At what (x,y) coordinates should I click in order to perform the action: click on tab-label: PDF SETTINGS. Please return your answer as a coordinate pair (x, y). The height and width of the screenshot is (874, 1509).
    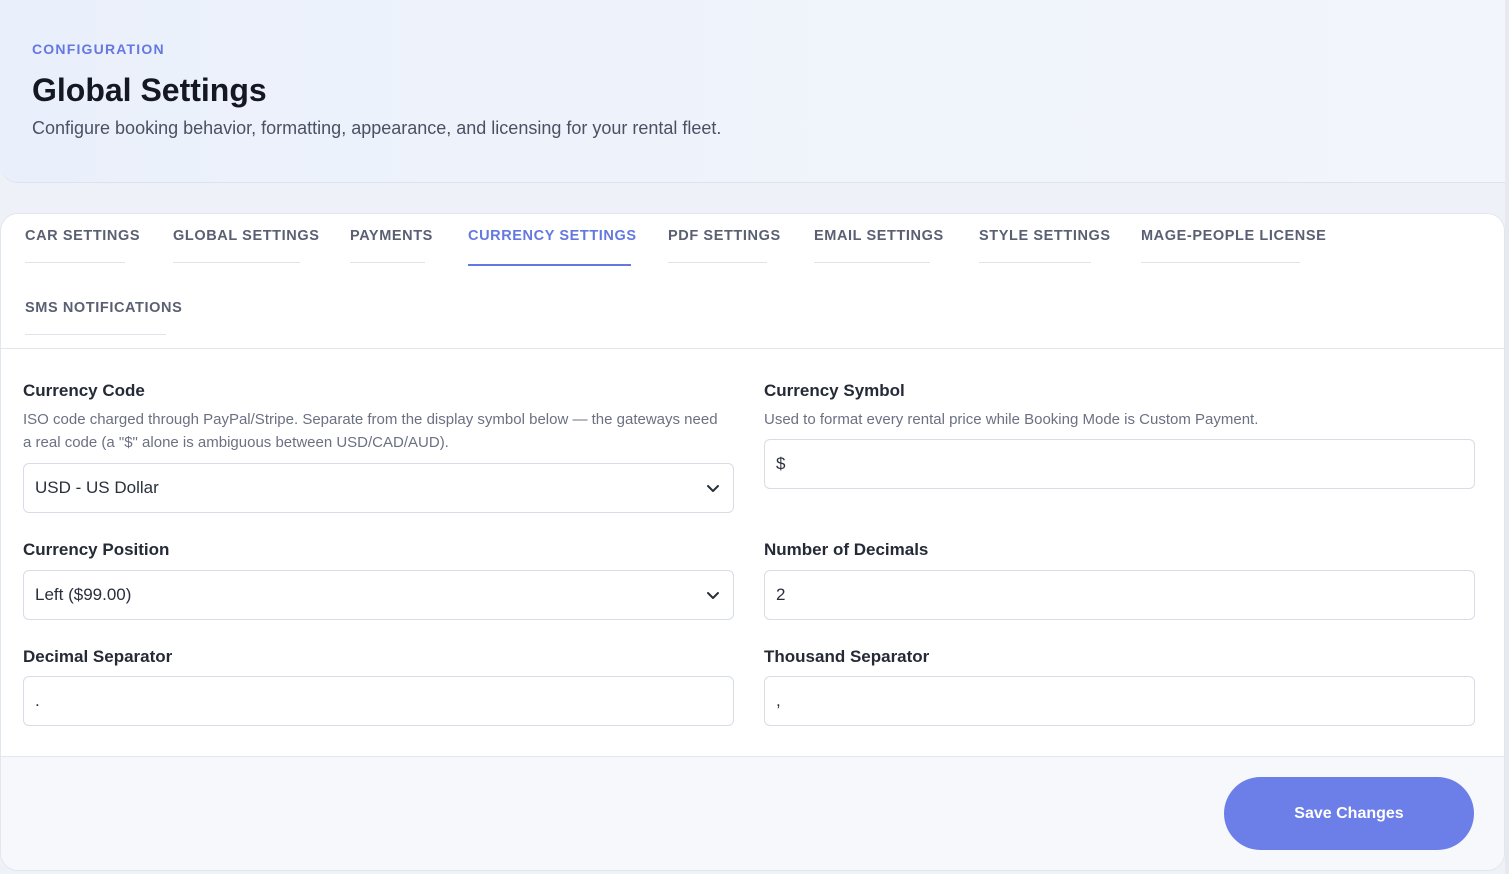
    Looking at the image, I should click on (724, 236).